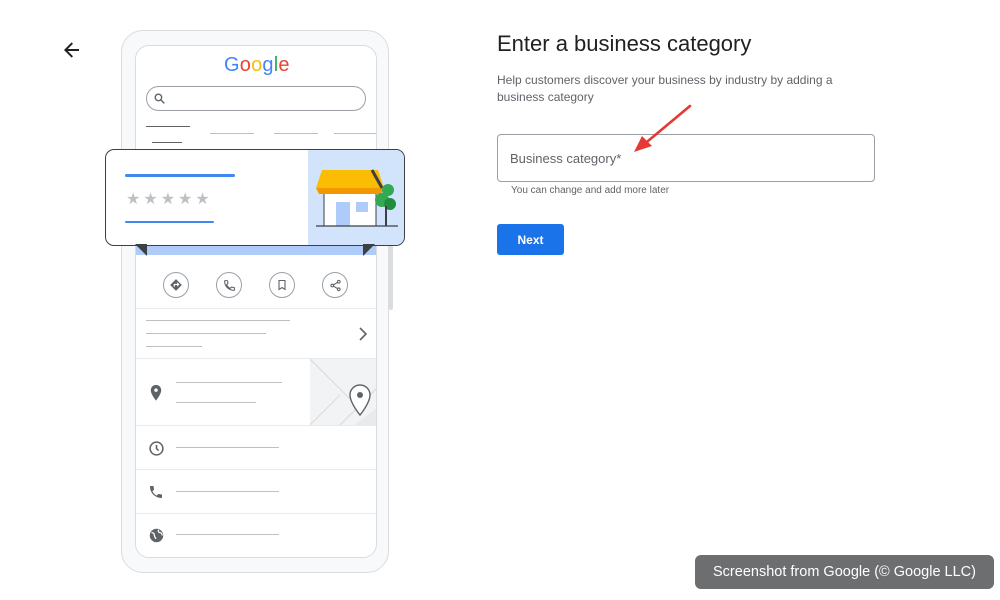  What do you see at coordinates (590, 190) in the screenshot?
I see `category-hint: You can change and add more later` at bounding box center [590, 190].